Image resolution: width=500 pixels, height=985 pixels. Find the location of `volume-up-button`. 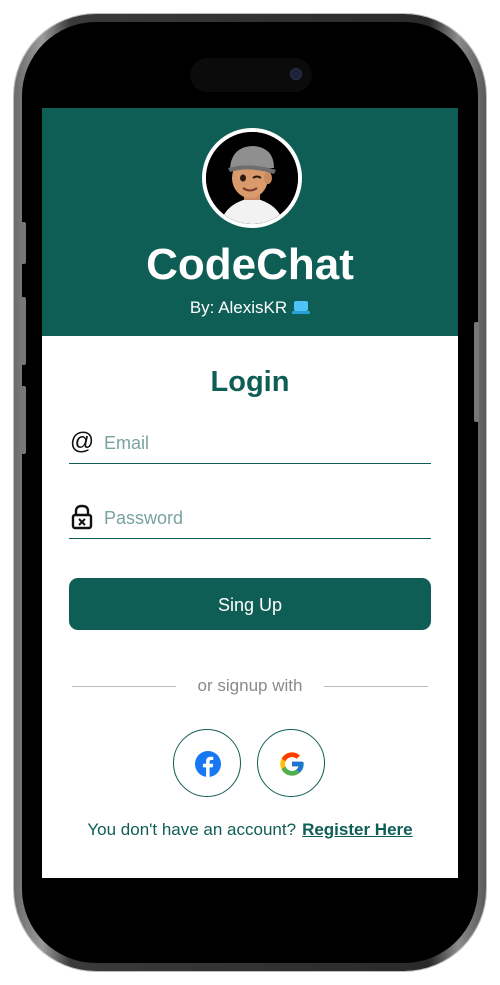

volume-up-button is located at coordinates (23, 331).